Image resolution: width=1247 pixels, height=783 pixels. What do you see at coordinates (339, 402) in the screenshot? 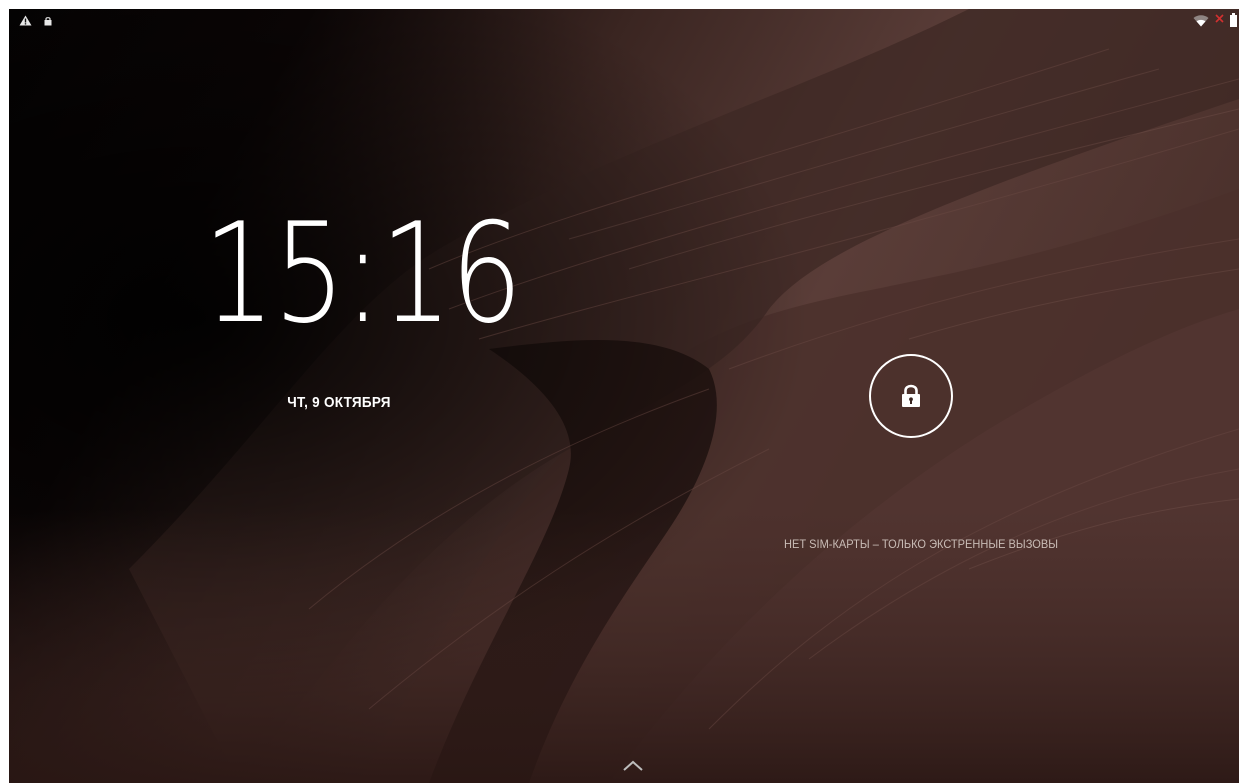
I see `date-label: ЧТ, 9 ОКТЯБРЯ` at bounding box center [339, 402].